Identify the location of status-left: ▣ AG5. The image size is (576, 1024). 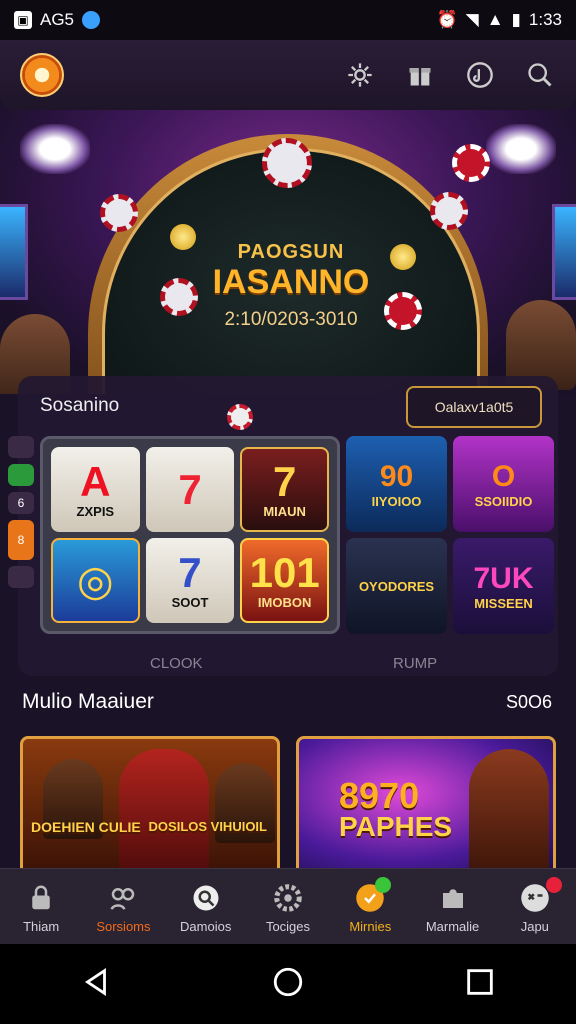
(57, 20).